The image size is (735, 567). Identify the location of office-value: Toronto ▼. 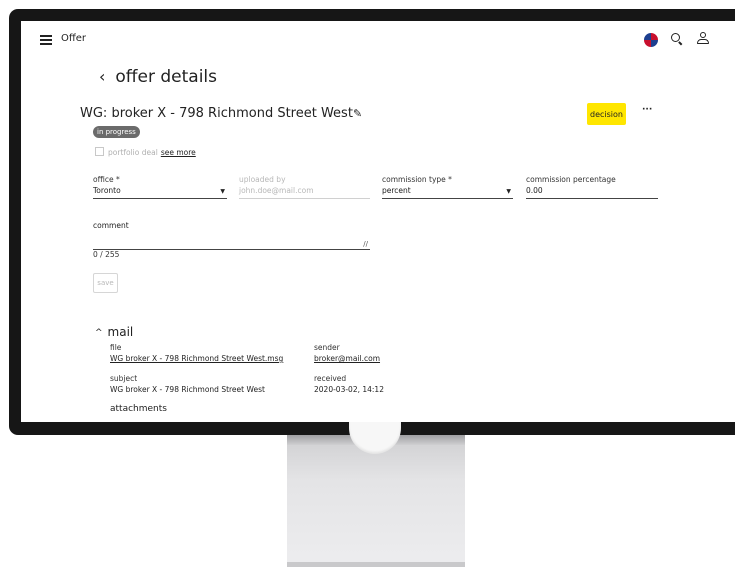
(160, 192).